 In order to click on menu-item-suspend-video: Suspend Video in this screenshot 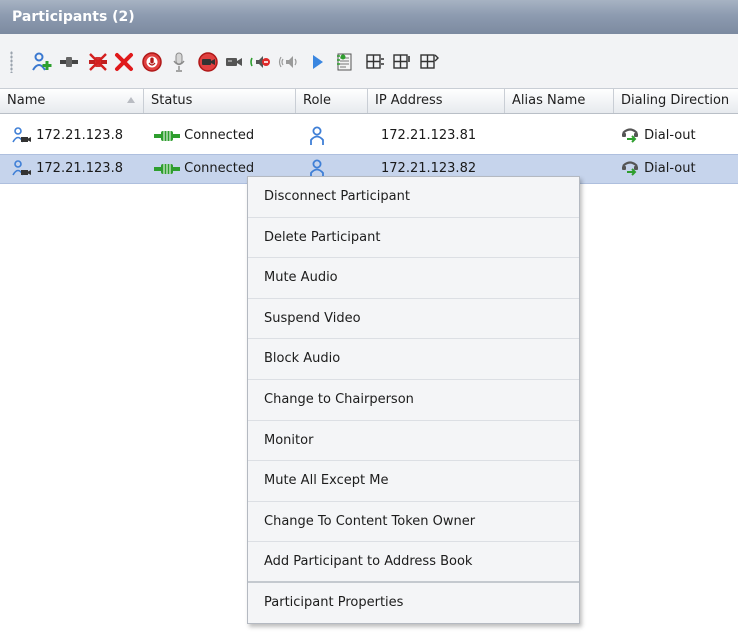, I will do `click(413, 319)`.